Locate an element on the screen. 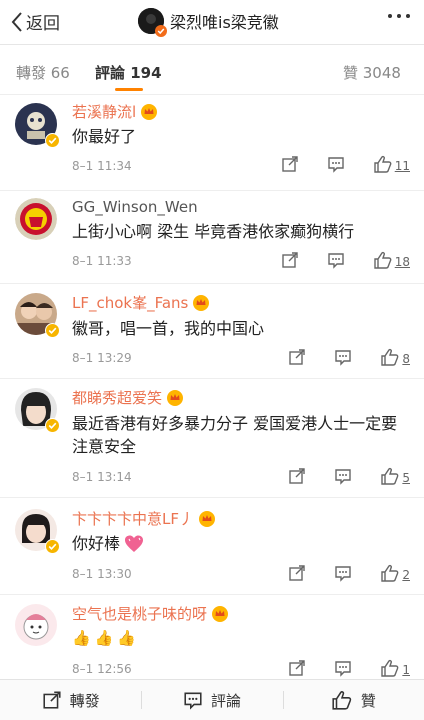 This screenshot has width=424, height=720. comment-text: 你最好了 is located at coordinates (104, 136).